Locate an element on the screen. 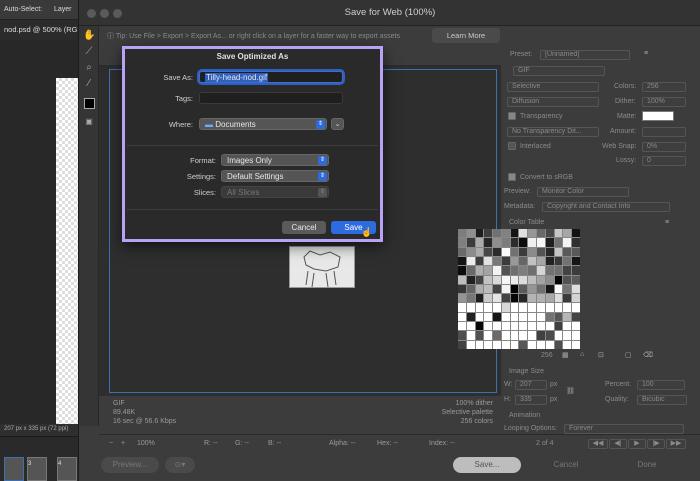 This screenshot has height=481, width=700. lossy-input: 0 is located at coordinates (664, 161).